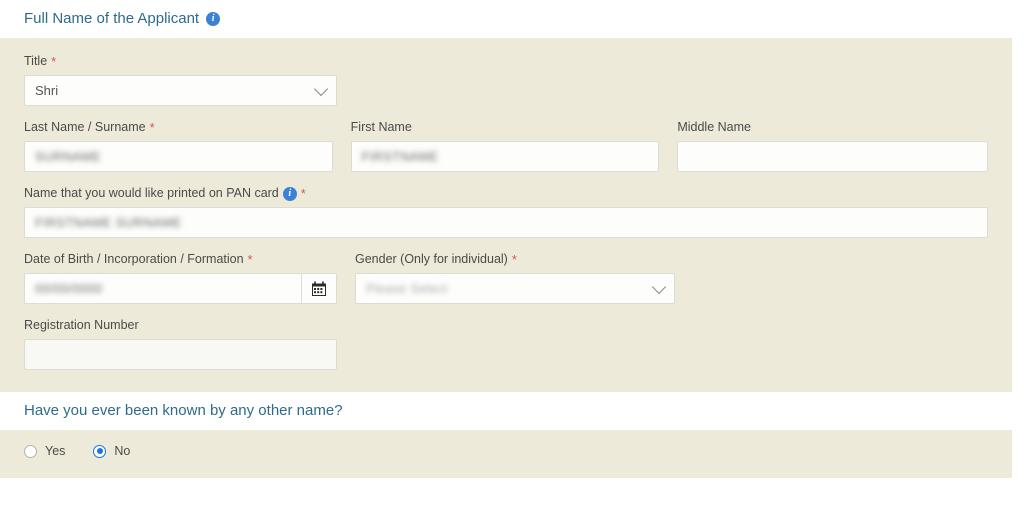  What do you see at coordinates (122, 451) in the screenshot?
I see `radio-no-label: No` at bounding box center [122, 451].